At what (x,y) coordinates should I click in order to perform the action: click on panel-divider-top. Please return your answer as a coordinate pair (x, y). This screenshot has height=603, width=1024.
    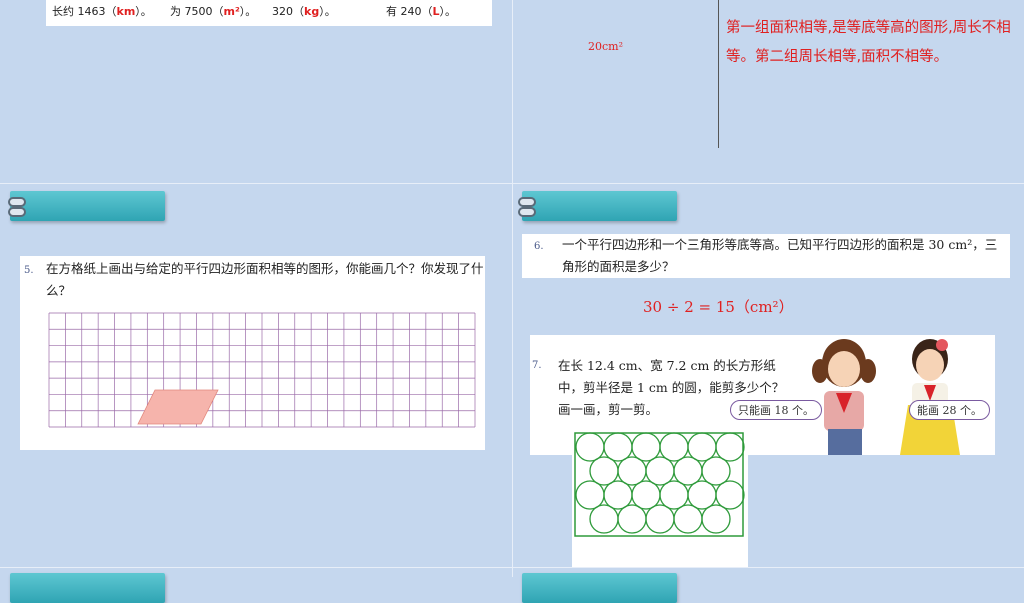
    Looking at the image, I should click on (512, 183).